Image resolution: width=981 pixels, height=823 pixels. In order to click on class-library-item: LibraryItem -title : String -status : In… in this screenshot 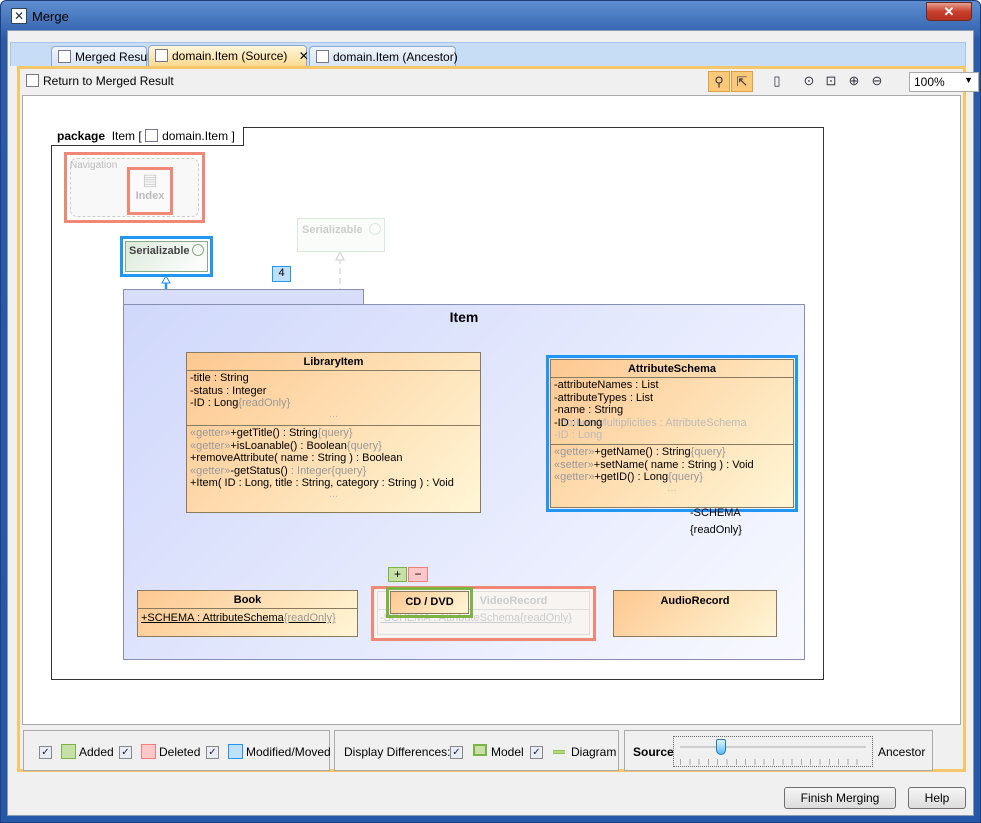, I will do `click(333, 432)`.